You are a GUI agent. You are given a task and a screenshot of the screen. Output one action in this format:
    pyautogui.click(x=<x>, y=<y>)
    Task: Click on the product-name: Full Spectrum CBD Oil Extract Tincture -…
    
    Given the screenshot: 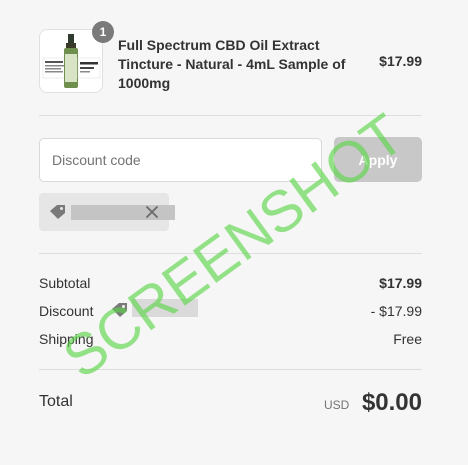 What is the action you would take?
    pyautogui.click(x=232, y=64)
    